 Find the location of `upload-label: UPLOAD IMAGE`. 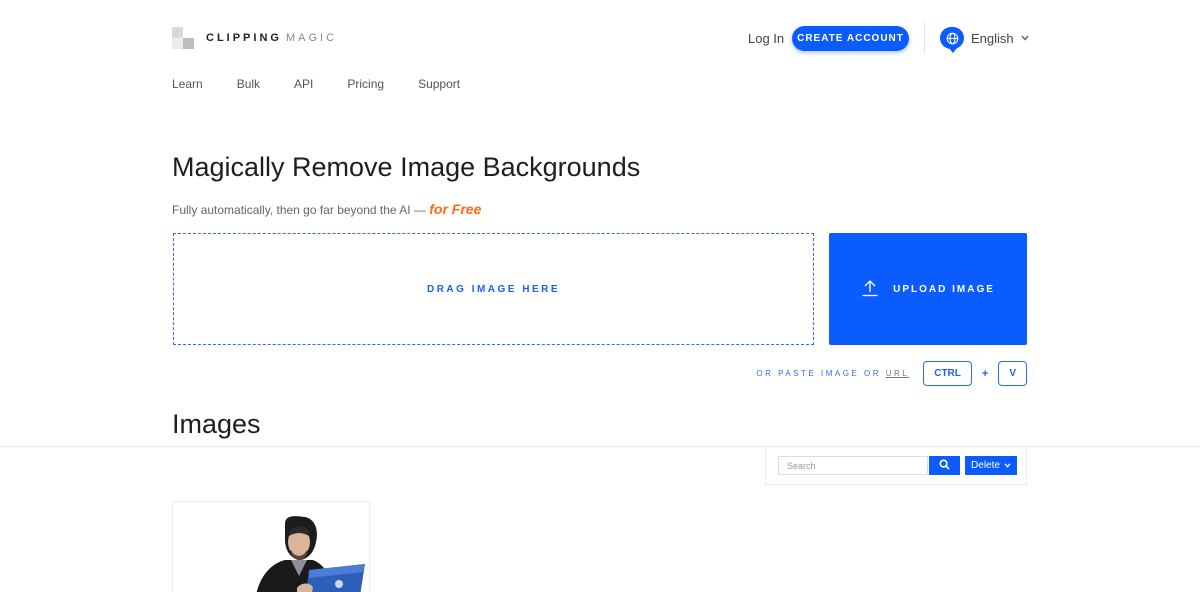

upload-label: UPLOAD IMAGE is located at coordinates (944, 289).